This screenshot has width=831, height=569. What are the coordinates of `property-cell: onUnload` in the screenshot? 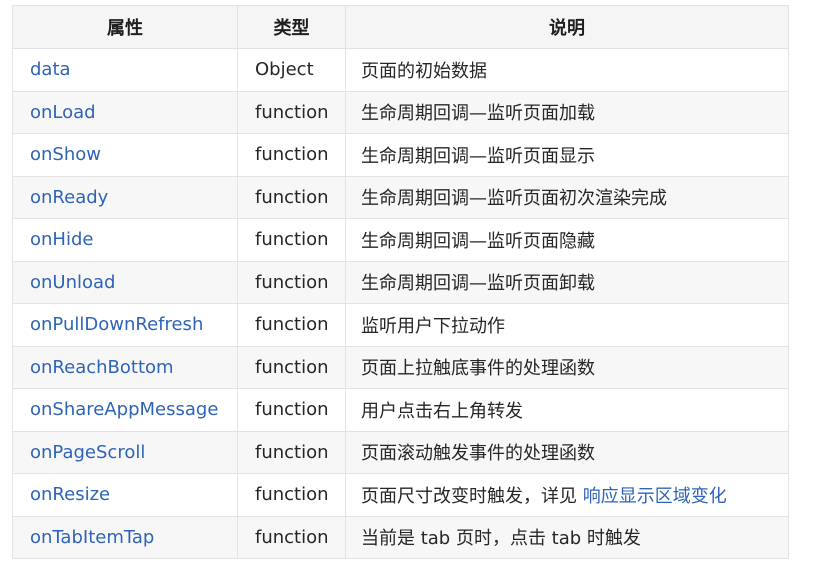 It's located at (125, 282).